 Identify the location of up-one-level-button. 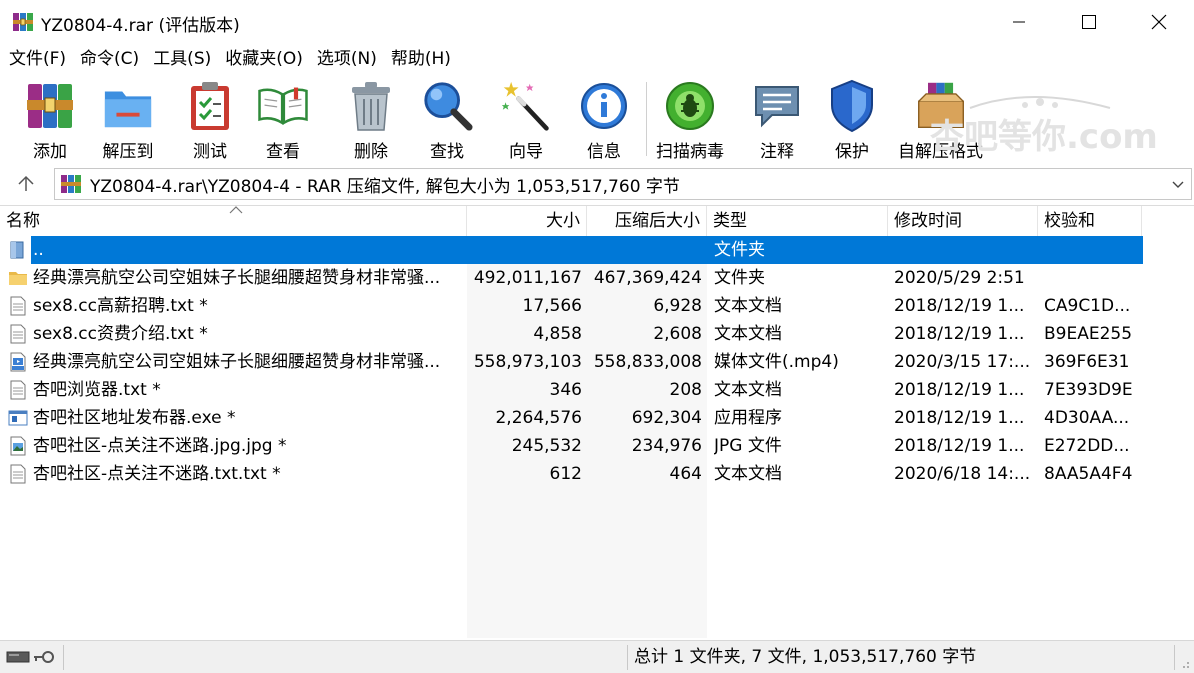
(26, 184).